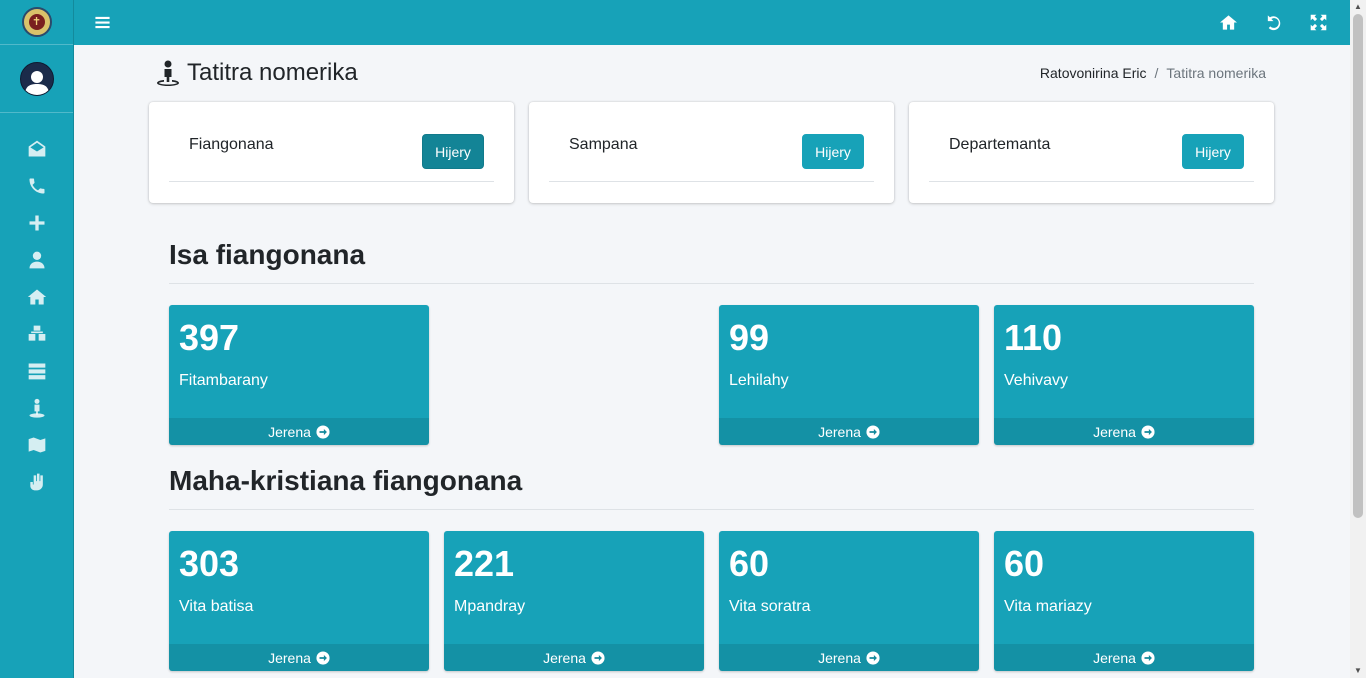  I want to click on filter-label: Fiangonana, so click(231, 144).